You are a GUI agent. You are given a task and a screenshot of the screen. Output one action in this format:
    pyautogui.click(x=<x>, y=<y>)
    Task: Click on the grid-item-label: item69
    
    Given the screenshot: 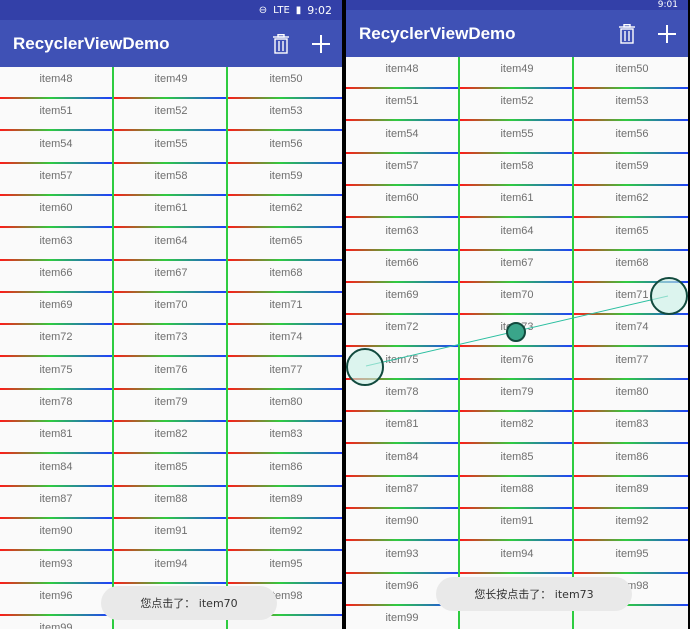 What is the action you would take?
    pyautogui.click(x=56, y=305)
    